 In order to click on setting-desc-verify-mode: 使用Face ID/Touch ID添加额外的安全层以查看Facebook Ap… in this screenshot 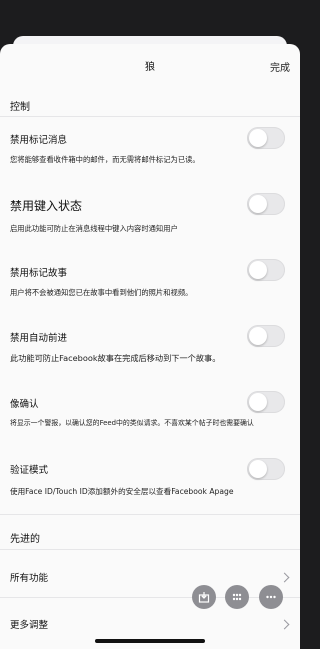, I will do `click(122, 491)`.